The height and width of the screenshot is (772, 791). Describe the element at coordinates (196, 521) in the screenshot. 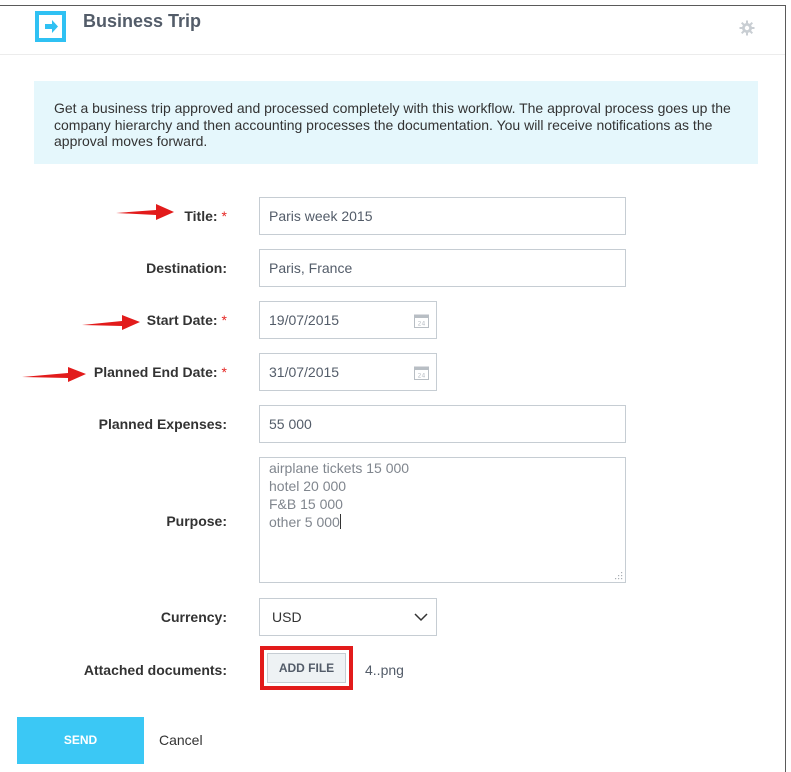

I see `purpose-label: Purpose:` at that location.